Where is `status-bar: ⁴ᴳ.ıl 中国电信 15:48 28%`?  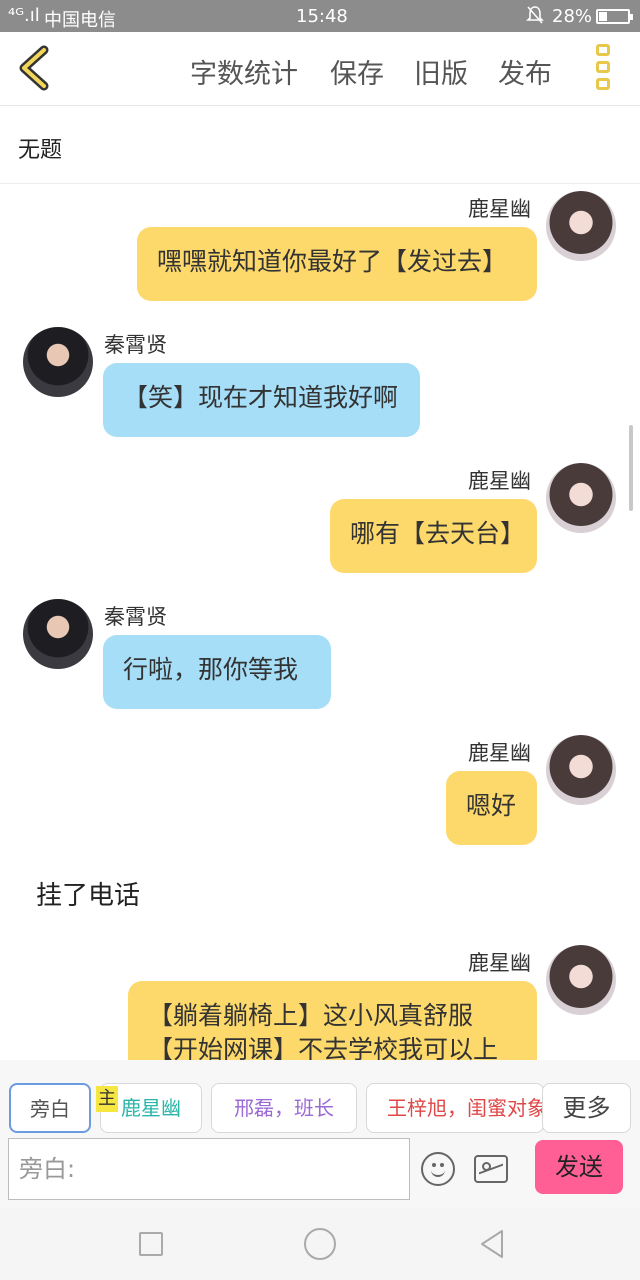 status-bar: ⁴ᴳ.ıl 中国电信 15:48 28% is located at coordinates (320, 16).